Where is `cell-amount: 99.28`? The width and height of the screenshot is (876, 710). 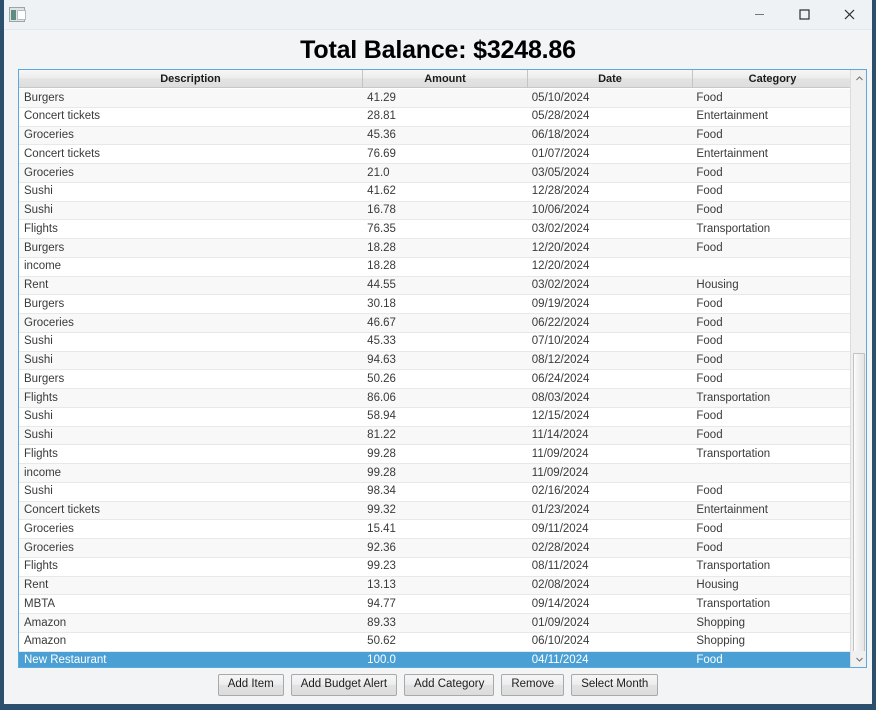
cell-amount: 99.28 is located at coordinates (381, 472).